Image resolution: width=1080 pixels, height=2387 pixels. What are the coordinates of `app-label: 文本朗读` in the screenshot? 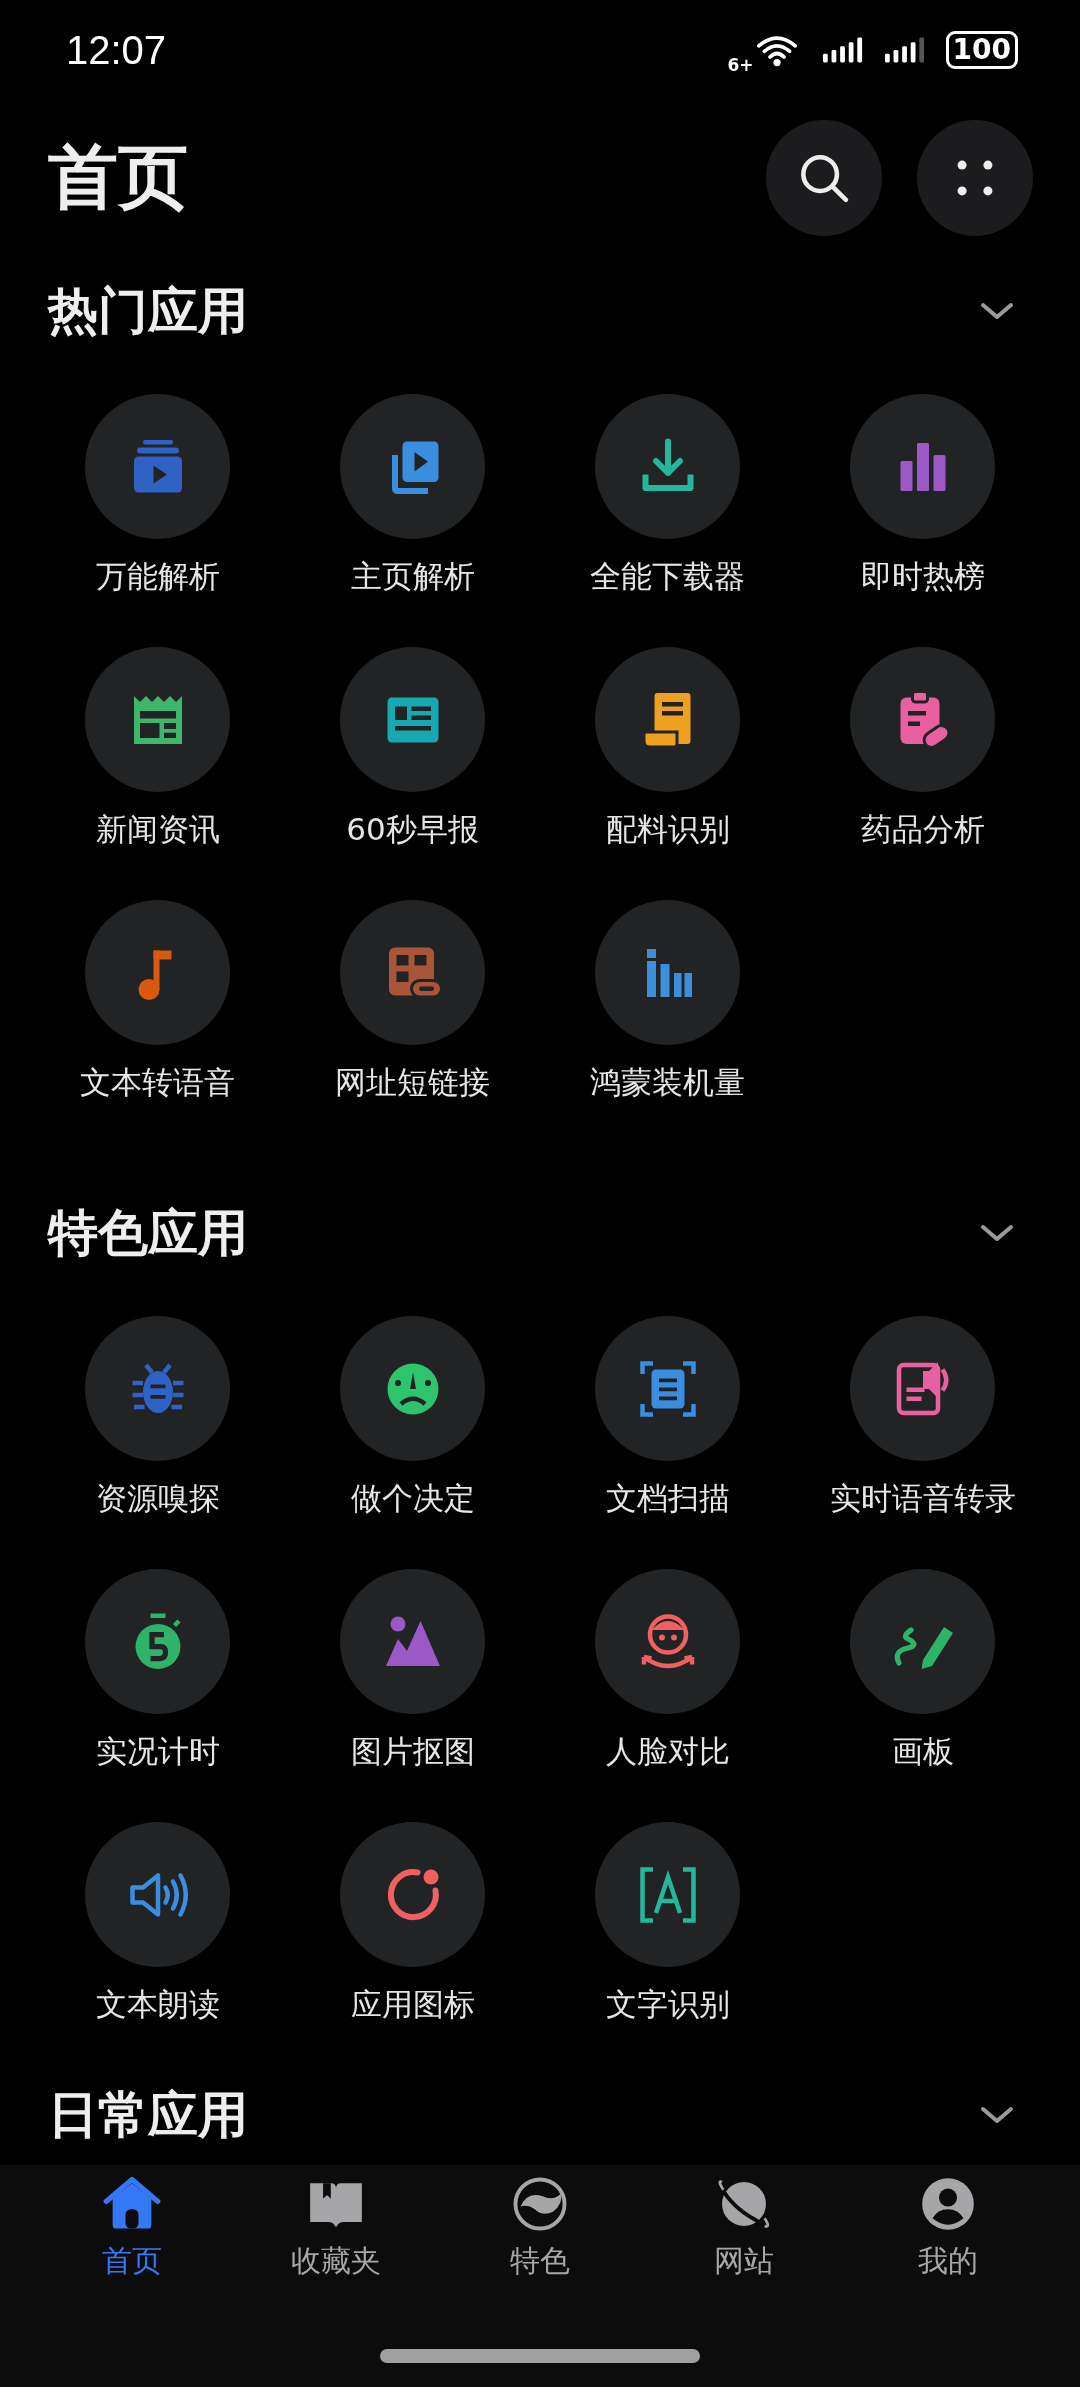 It's located at (157, 2004).